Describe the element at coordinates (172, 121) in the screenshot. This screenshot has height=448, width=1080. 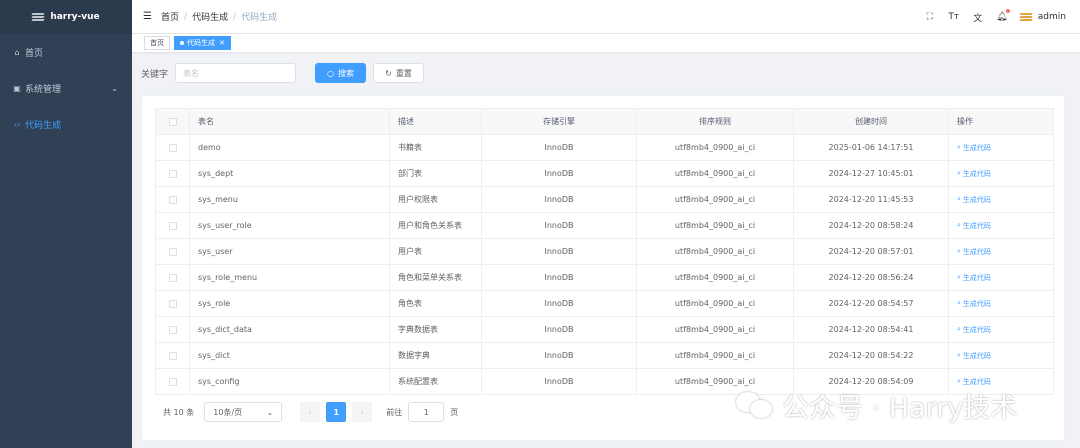
I see `select-all-checkbox` at that location.